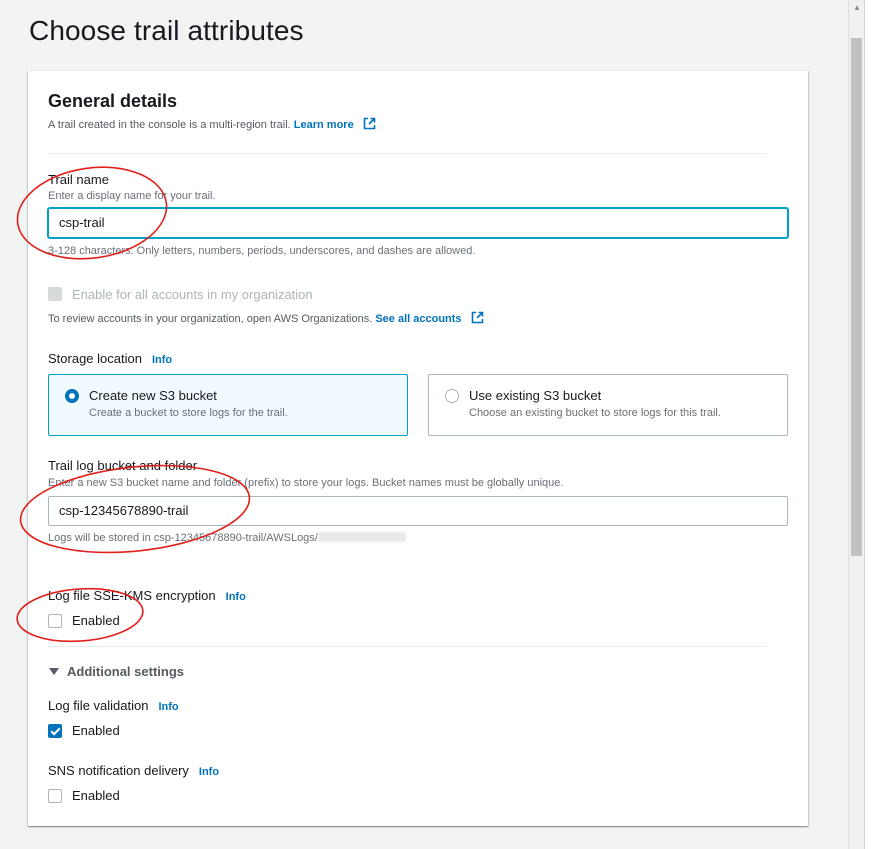  I want to click on trail-name-input: csp-trail, so click(418, 223).